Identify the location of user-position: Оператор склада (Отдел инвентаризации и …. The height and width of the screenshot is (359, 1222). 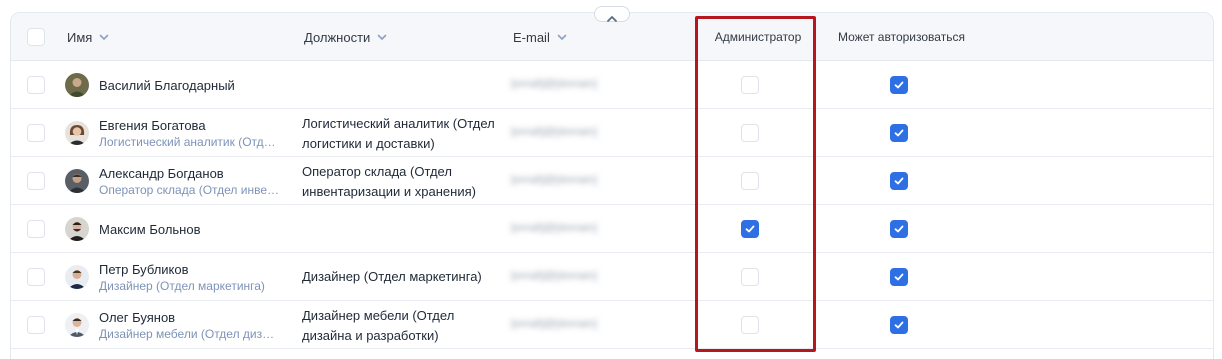
(389, 181).